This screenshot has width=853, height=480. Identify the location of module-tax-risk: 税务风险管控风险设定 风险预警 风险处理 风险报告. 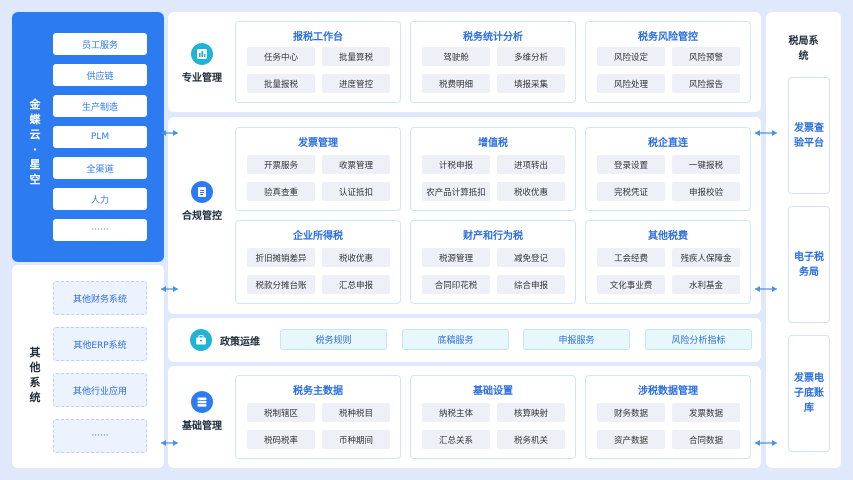
(668, 62).